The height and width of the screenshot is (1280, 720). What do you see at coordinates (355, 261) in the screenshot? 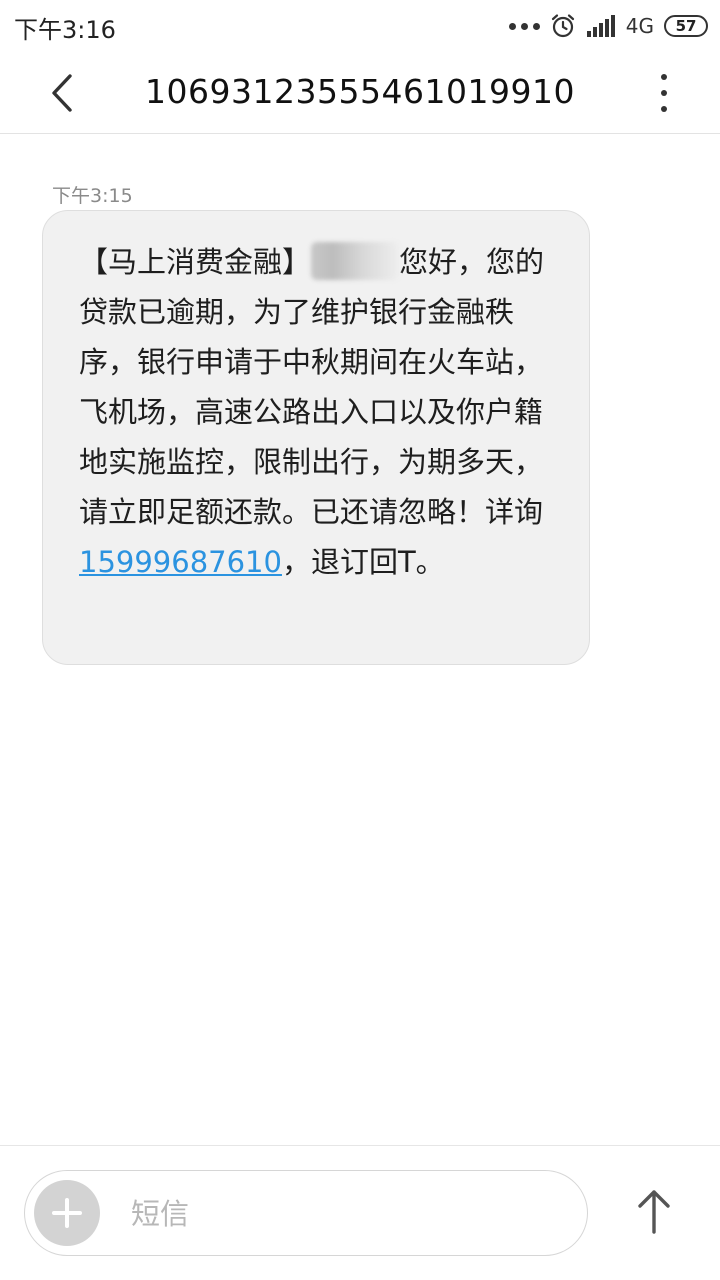
I see `redacted-name` at bounding box center [355, 261].